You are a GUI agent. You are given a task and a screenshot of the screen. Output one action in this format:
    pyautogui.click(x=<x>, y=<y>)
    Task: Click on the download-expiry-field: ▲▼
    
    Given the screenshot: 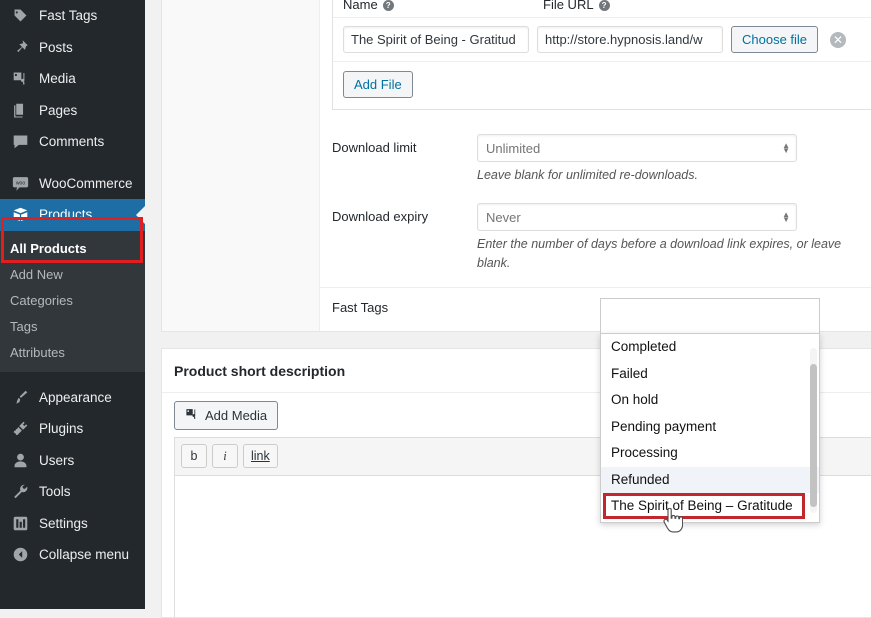 What is the action you would take?
    pyautogui.click(x=637, y=217)
    